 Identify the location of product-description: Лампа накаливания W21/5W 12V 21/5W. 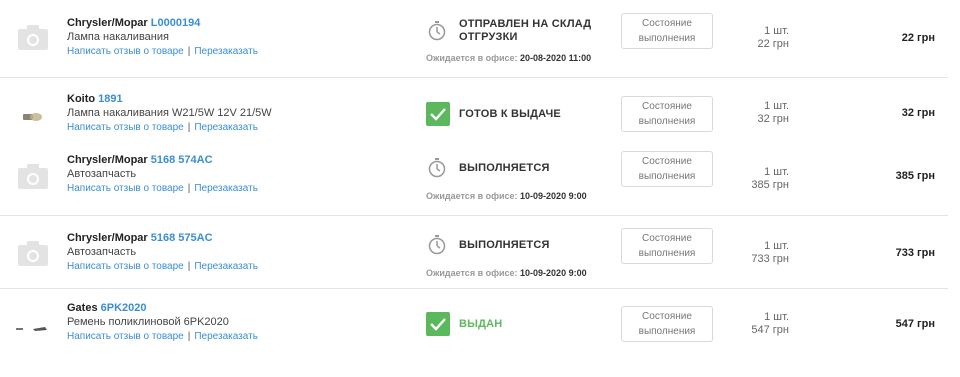
(169, 113).